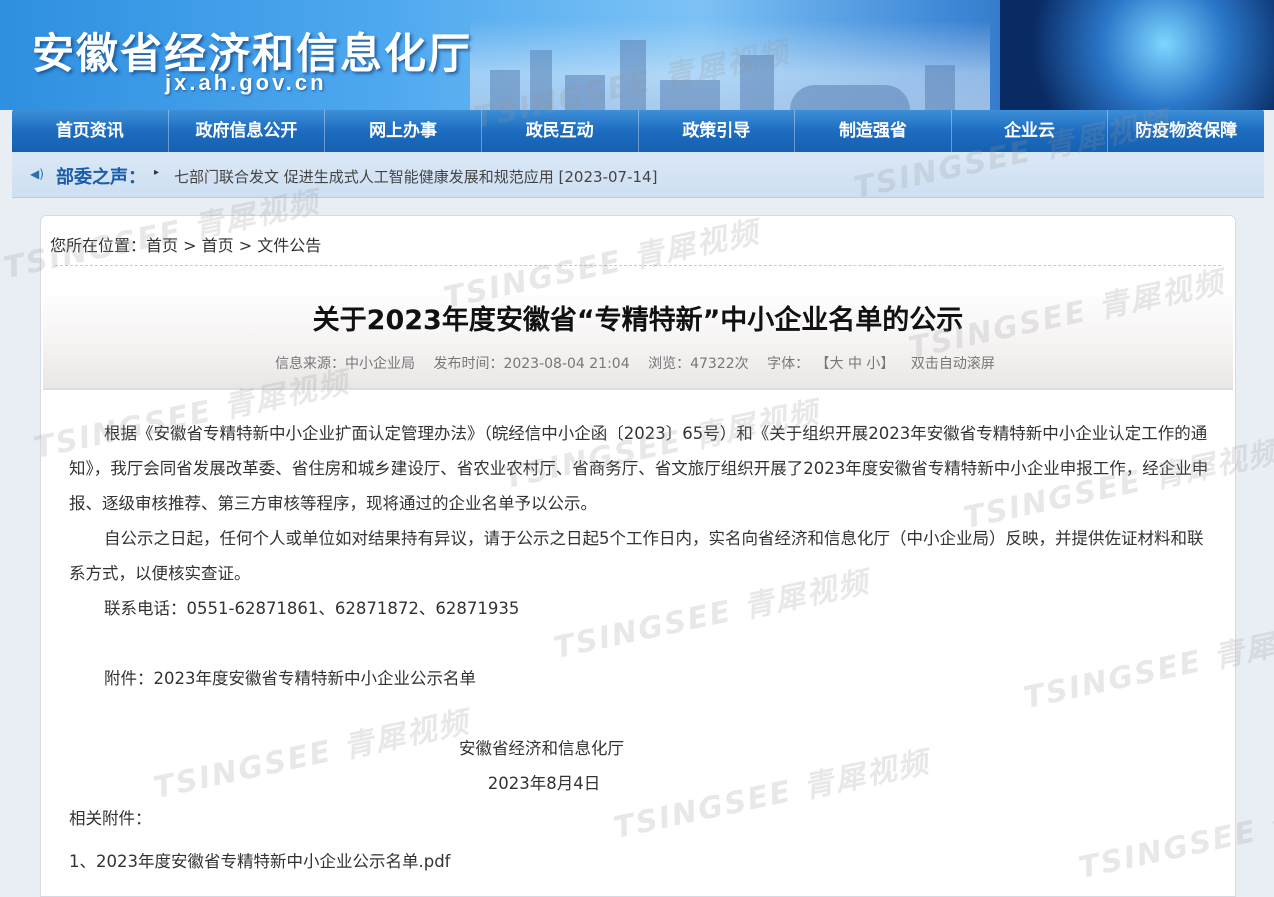 The width and height of the screenshot is (1274, 897). What do you see at coordinates (162, 245) in the screenshot?
I see `breadcrumb-item-home: 首页` at bounding box center [162, 245].